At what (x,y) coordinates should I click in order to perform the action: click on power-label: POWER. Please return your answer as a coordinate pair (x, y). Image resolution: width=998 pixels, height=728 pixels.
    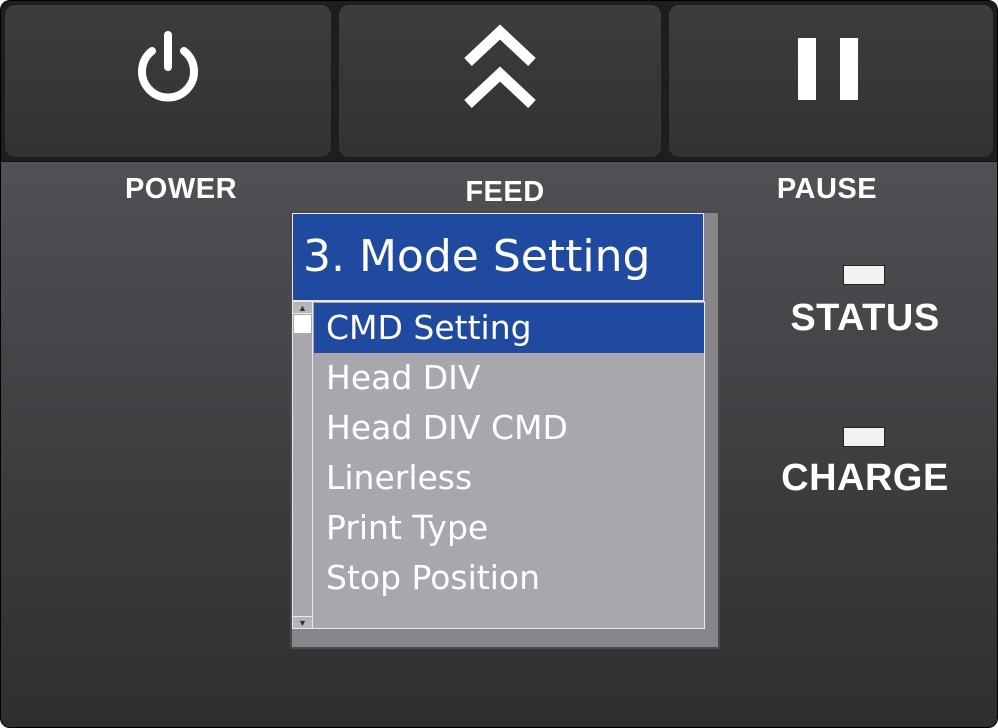
    Looking at the image, I should click on (181, 189).